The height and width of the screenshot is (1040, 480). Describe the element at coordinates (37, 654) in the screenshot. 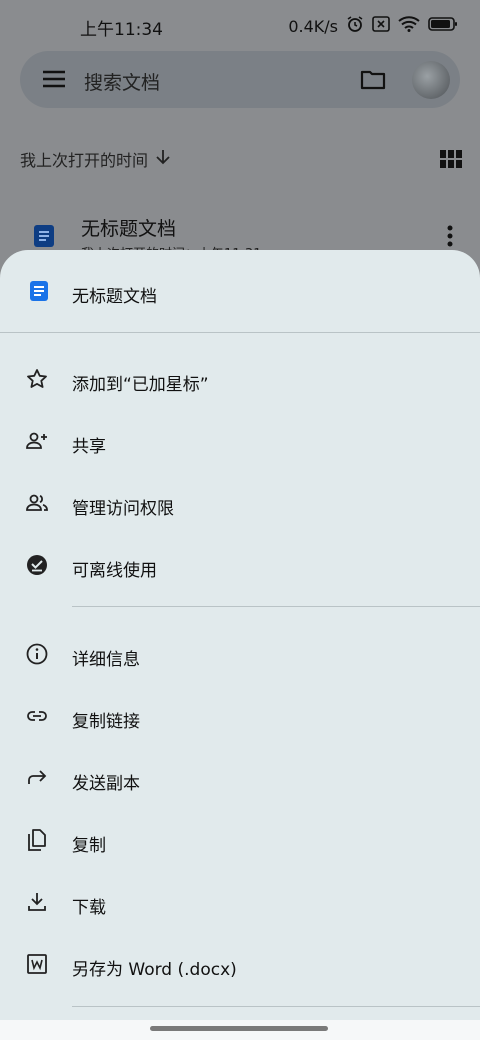

I see `info-icon` at that location.